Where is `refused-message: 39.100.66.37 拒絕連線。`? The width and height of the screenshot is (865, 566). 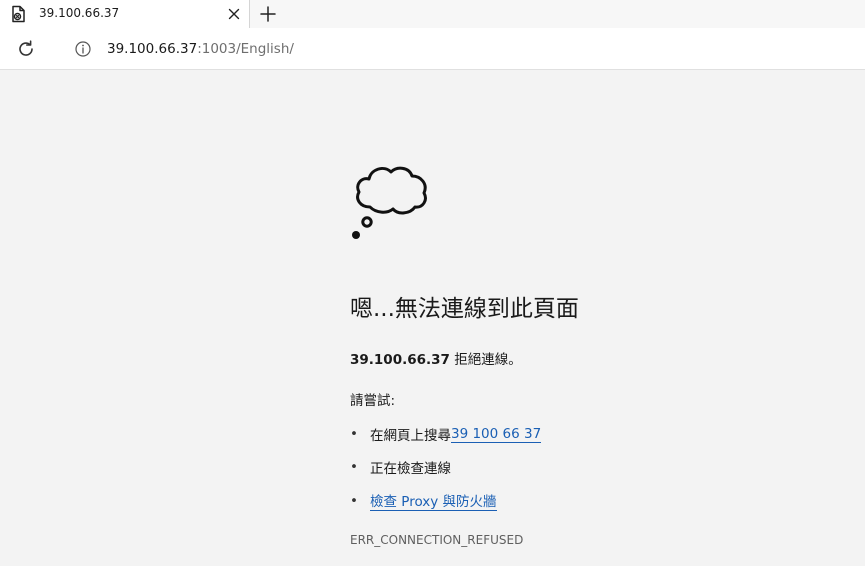 refused-message: 39.100.66.37 拒絕連線。 is located at coordinates (436, 358).